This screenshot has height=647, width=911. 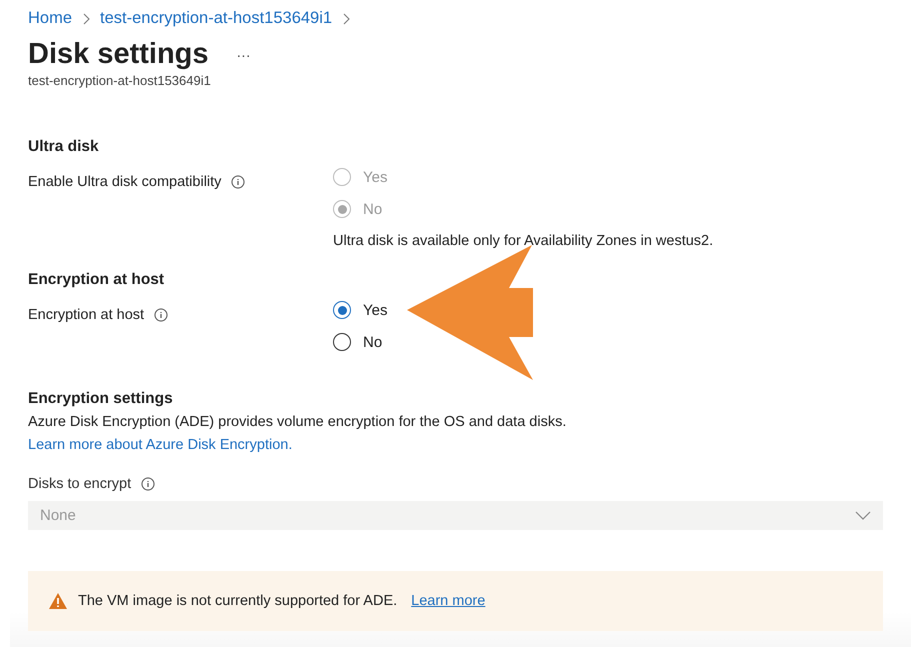 I want to click on warning-icon, so click(x=58, y=601).